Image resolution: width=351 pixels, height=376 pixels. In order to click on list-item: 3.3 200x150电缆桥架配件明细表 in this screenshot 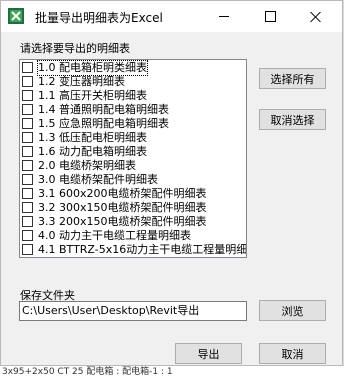, I will do `click(133, 222)`.